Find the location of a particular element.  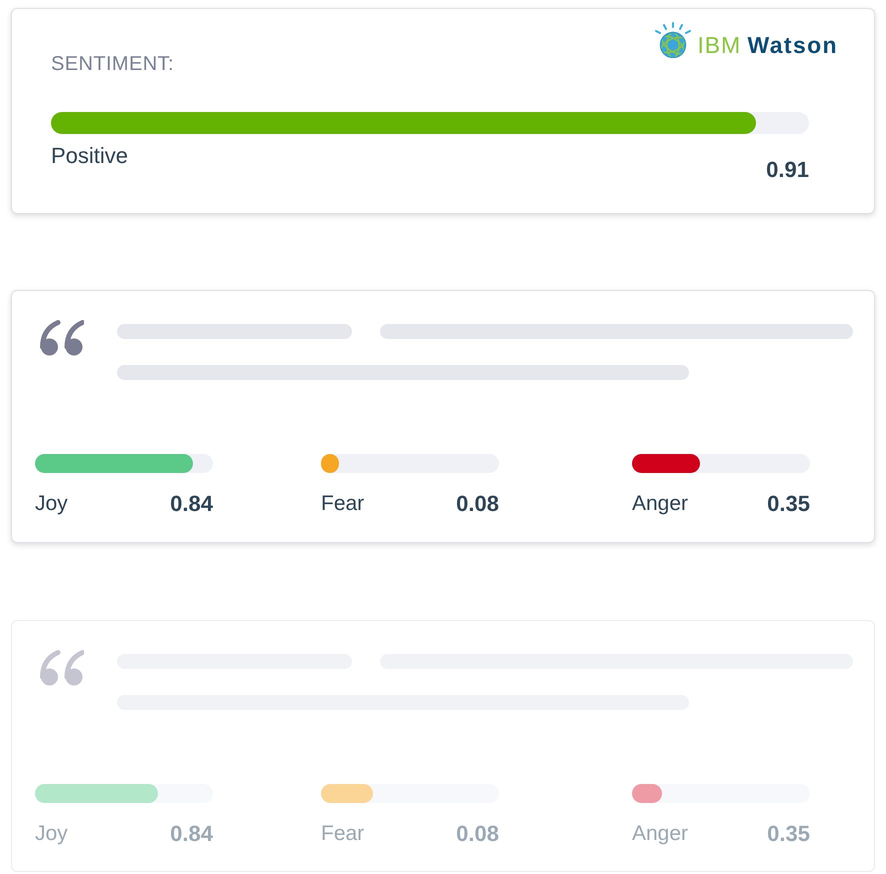

section-label: SENTIMENT: is located at coordinates (112, 64).